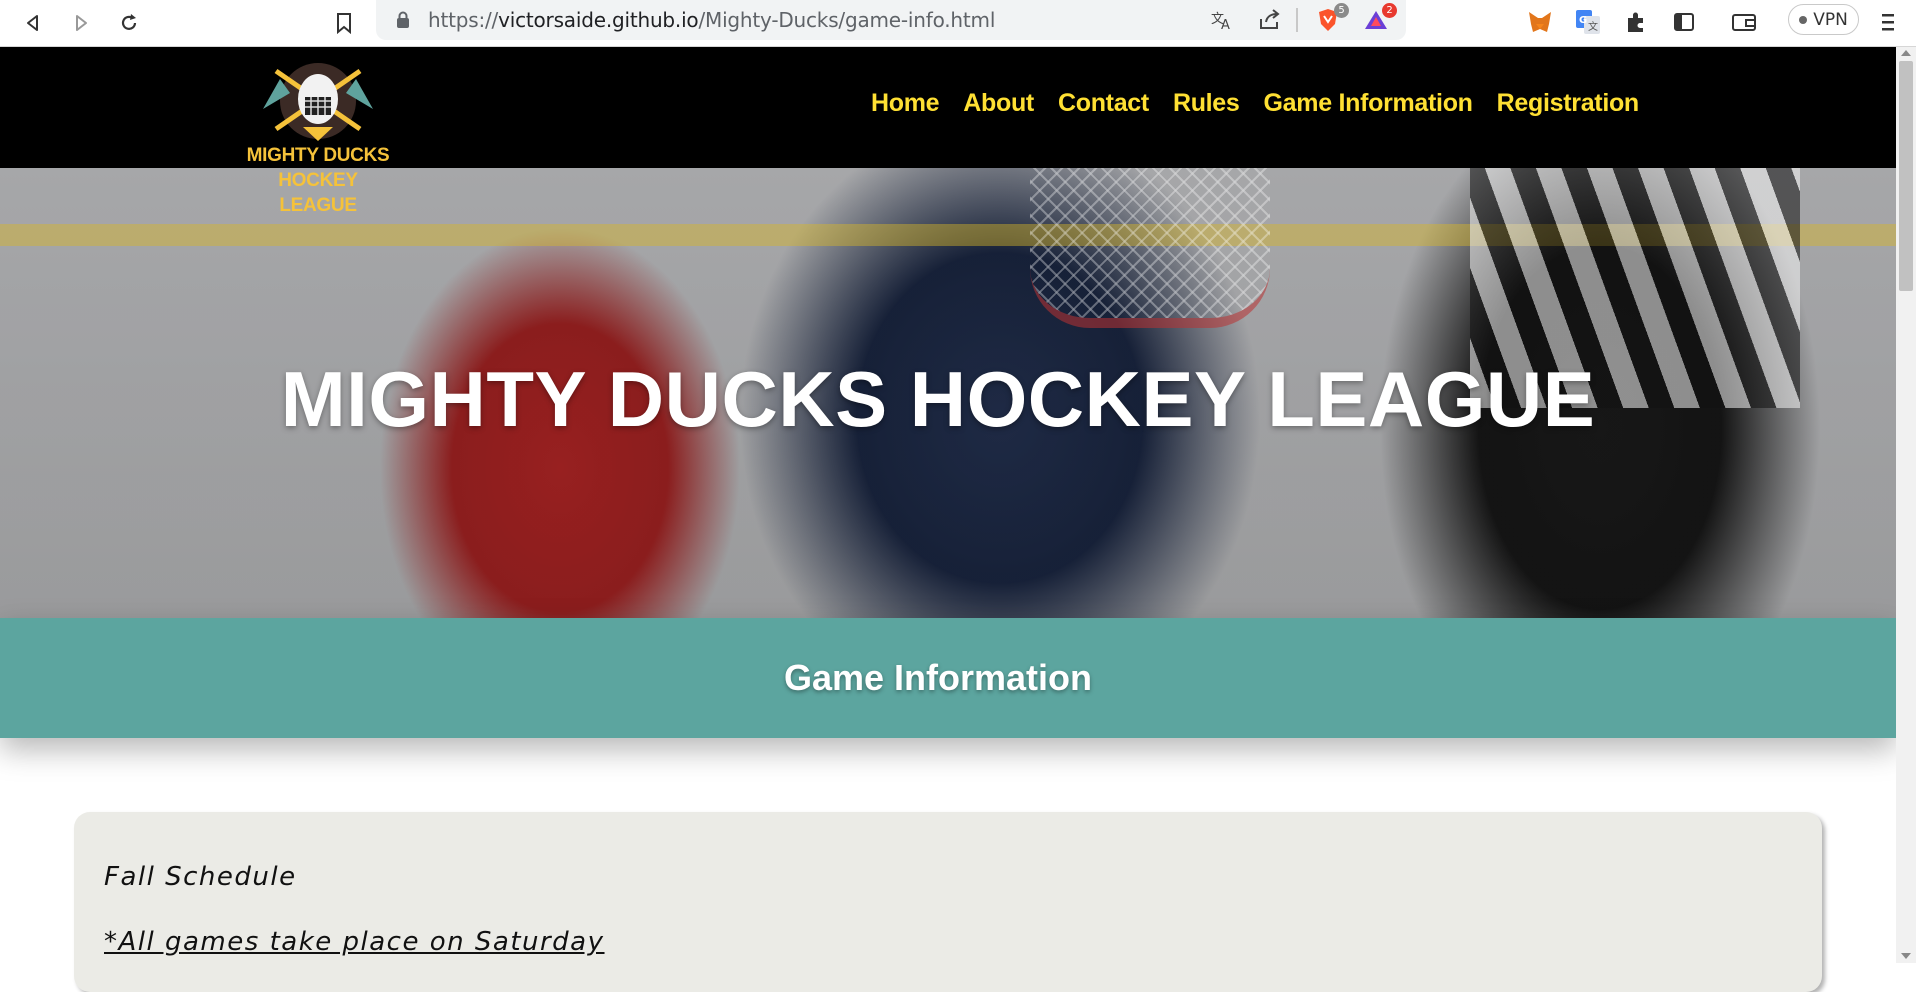 The image size is (1916, 992). I want to click on logo-line-1: MIGHTY DUCKS, so click(318, 155).